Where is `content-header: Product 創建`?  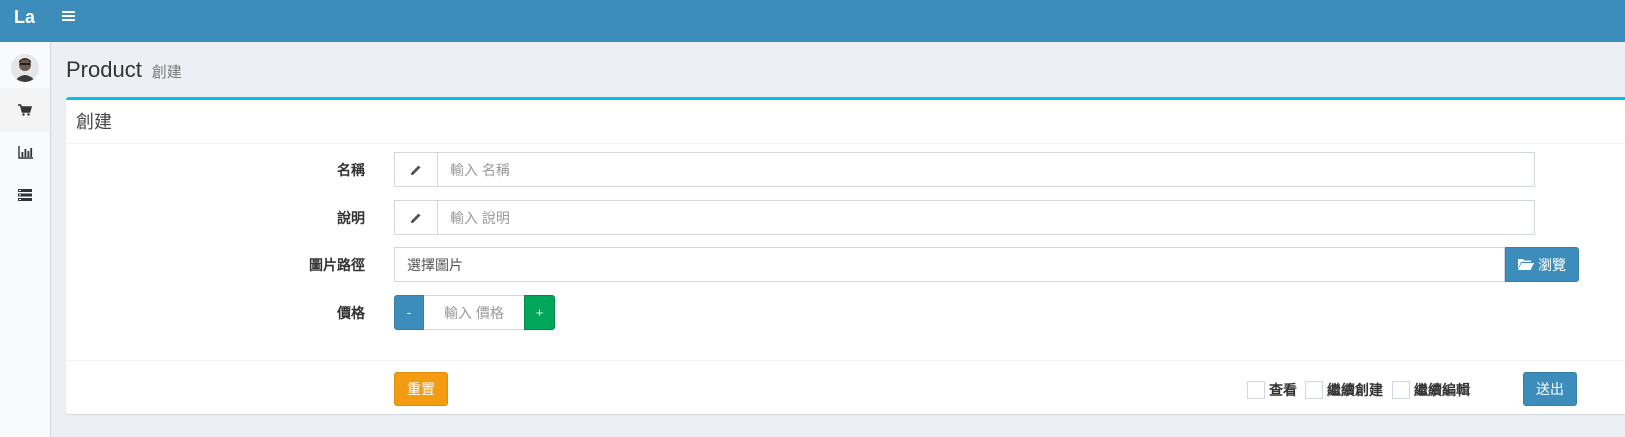 content-header: Product 創建 is located at coordinates (124, 70).